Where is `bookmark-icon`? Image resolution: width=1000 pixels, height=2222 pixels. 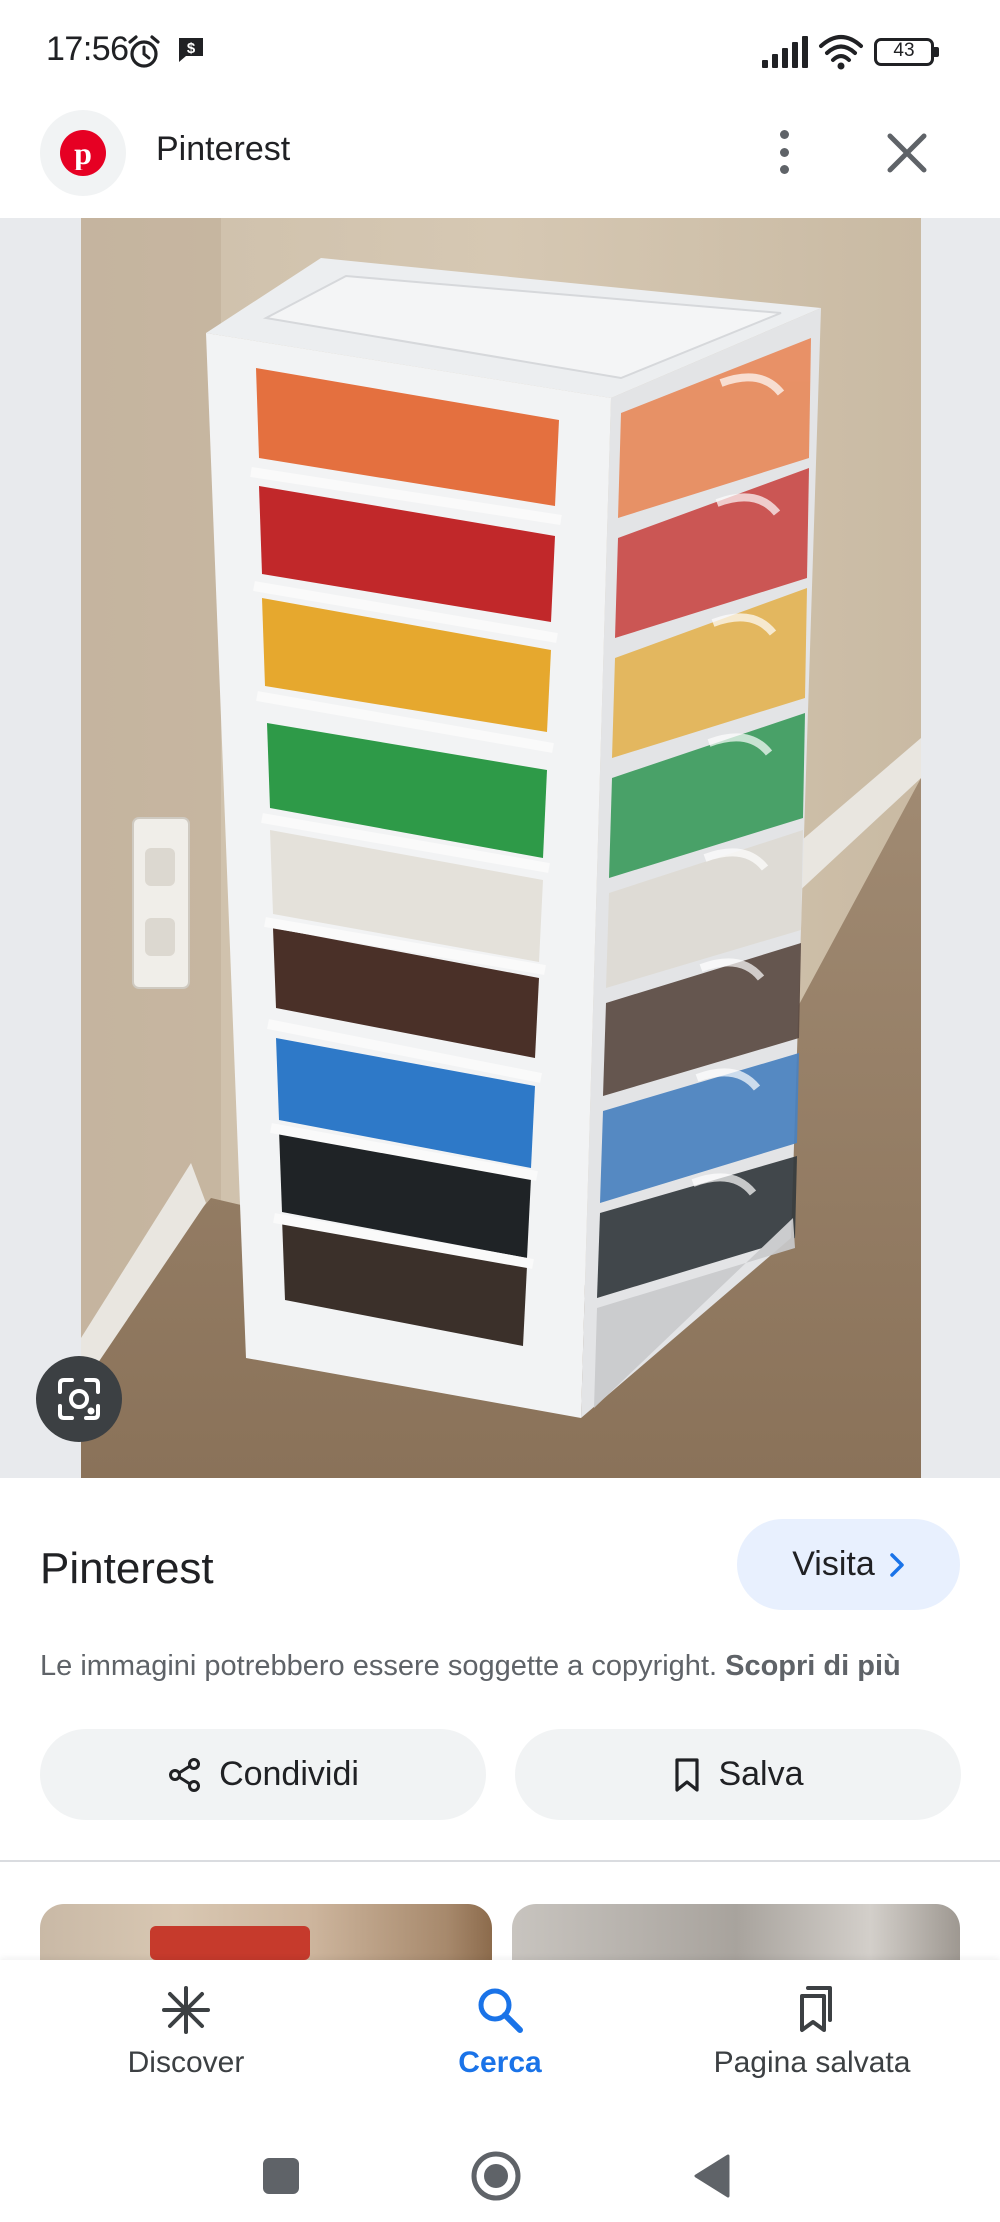
bookmark-icon is located at coordinates (687, 1774).